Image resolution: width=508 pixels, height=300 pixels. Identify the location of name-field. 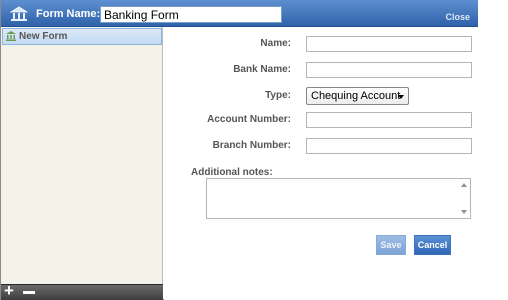
(389, 44).